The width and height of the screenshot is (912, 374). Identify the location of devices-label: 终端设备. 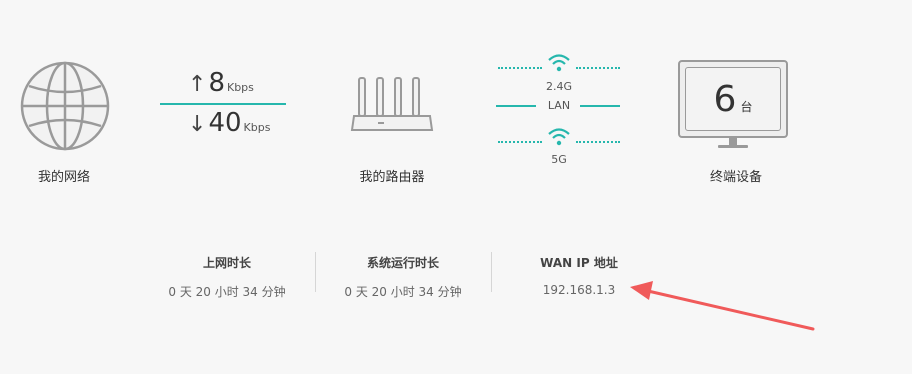
(735, 177).